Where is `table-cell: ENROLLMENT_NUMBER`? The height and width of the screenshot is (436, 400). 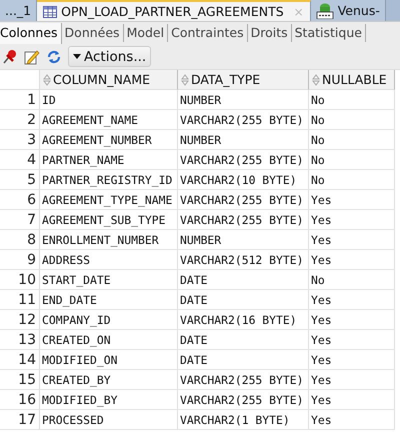
table-cell: ENROLLMENT_NUMBER is located at coordinates (109, 240).